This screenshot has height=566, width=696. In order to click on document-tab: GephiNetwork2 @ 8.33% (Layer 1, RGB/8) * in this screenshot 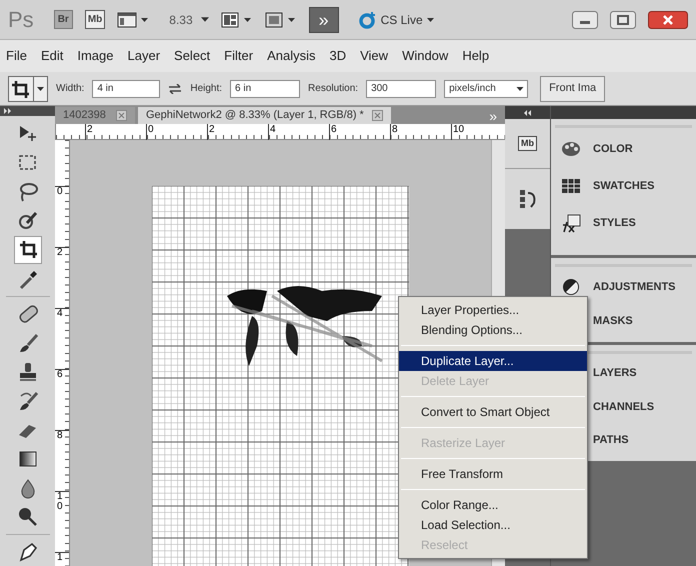, I will do `click(264, 115)`.